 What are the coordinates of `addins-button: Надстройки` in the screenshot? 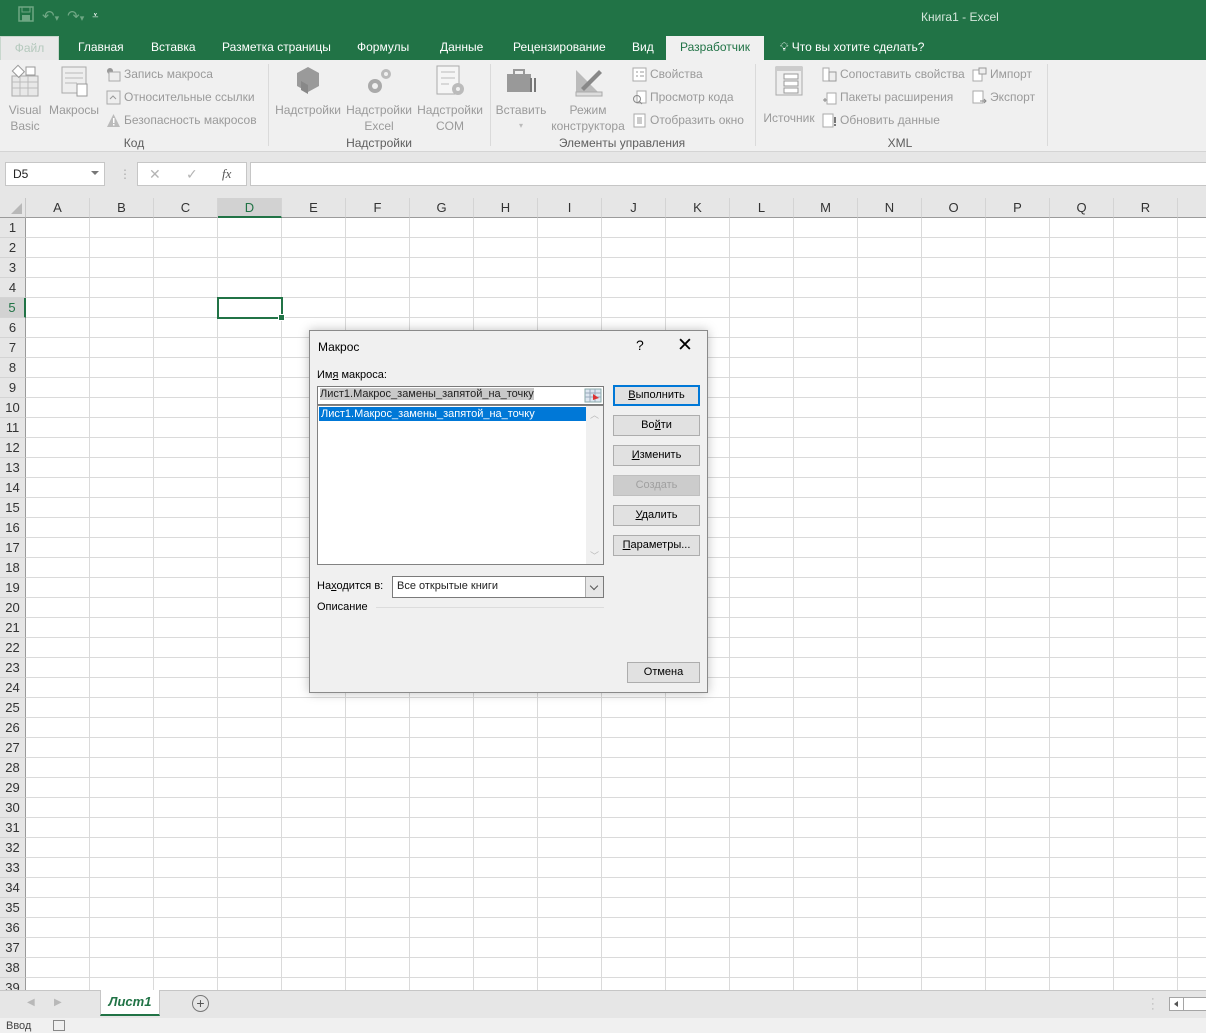 It's located at (308, 91).